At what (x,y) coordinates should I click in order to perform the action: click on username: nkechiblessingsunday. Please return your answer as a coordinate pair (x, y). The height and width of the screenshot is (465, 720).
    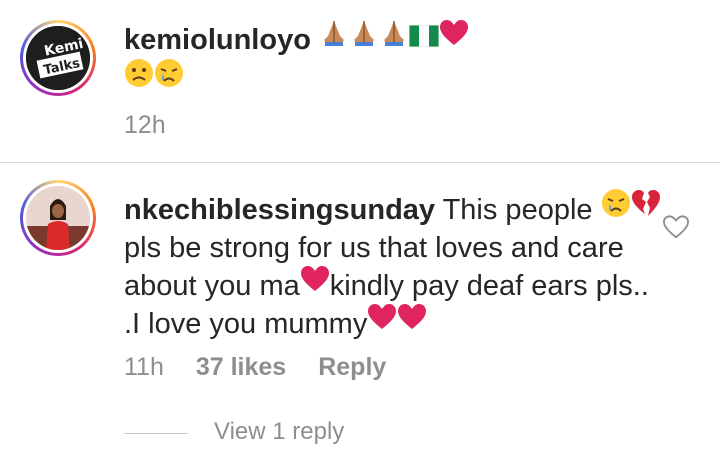
    Looking at the image, I should click on (279, 210).